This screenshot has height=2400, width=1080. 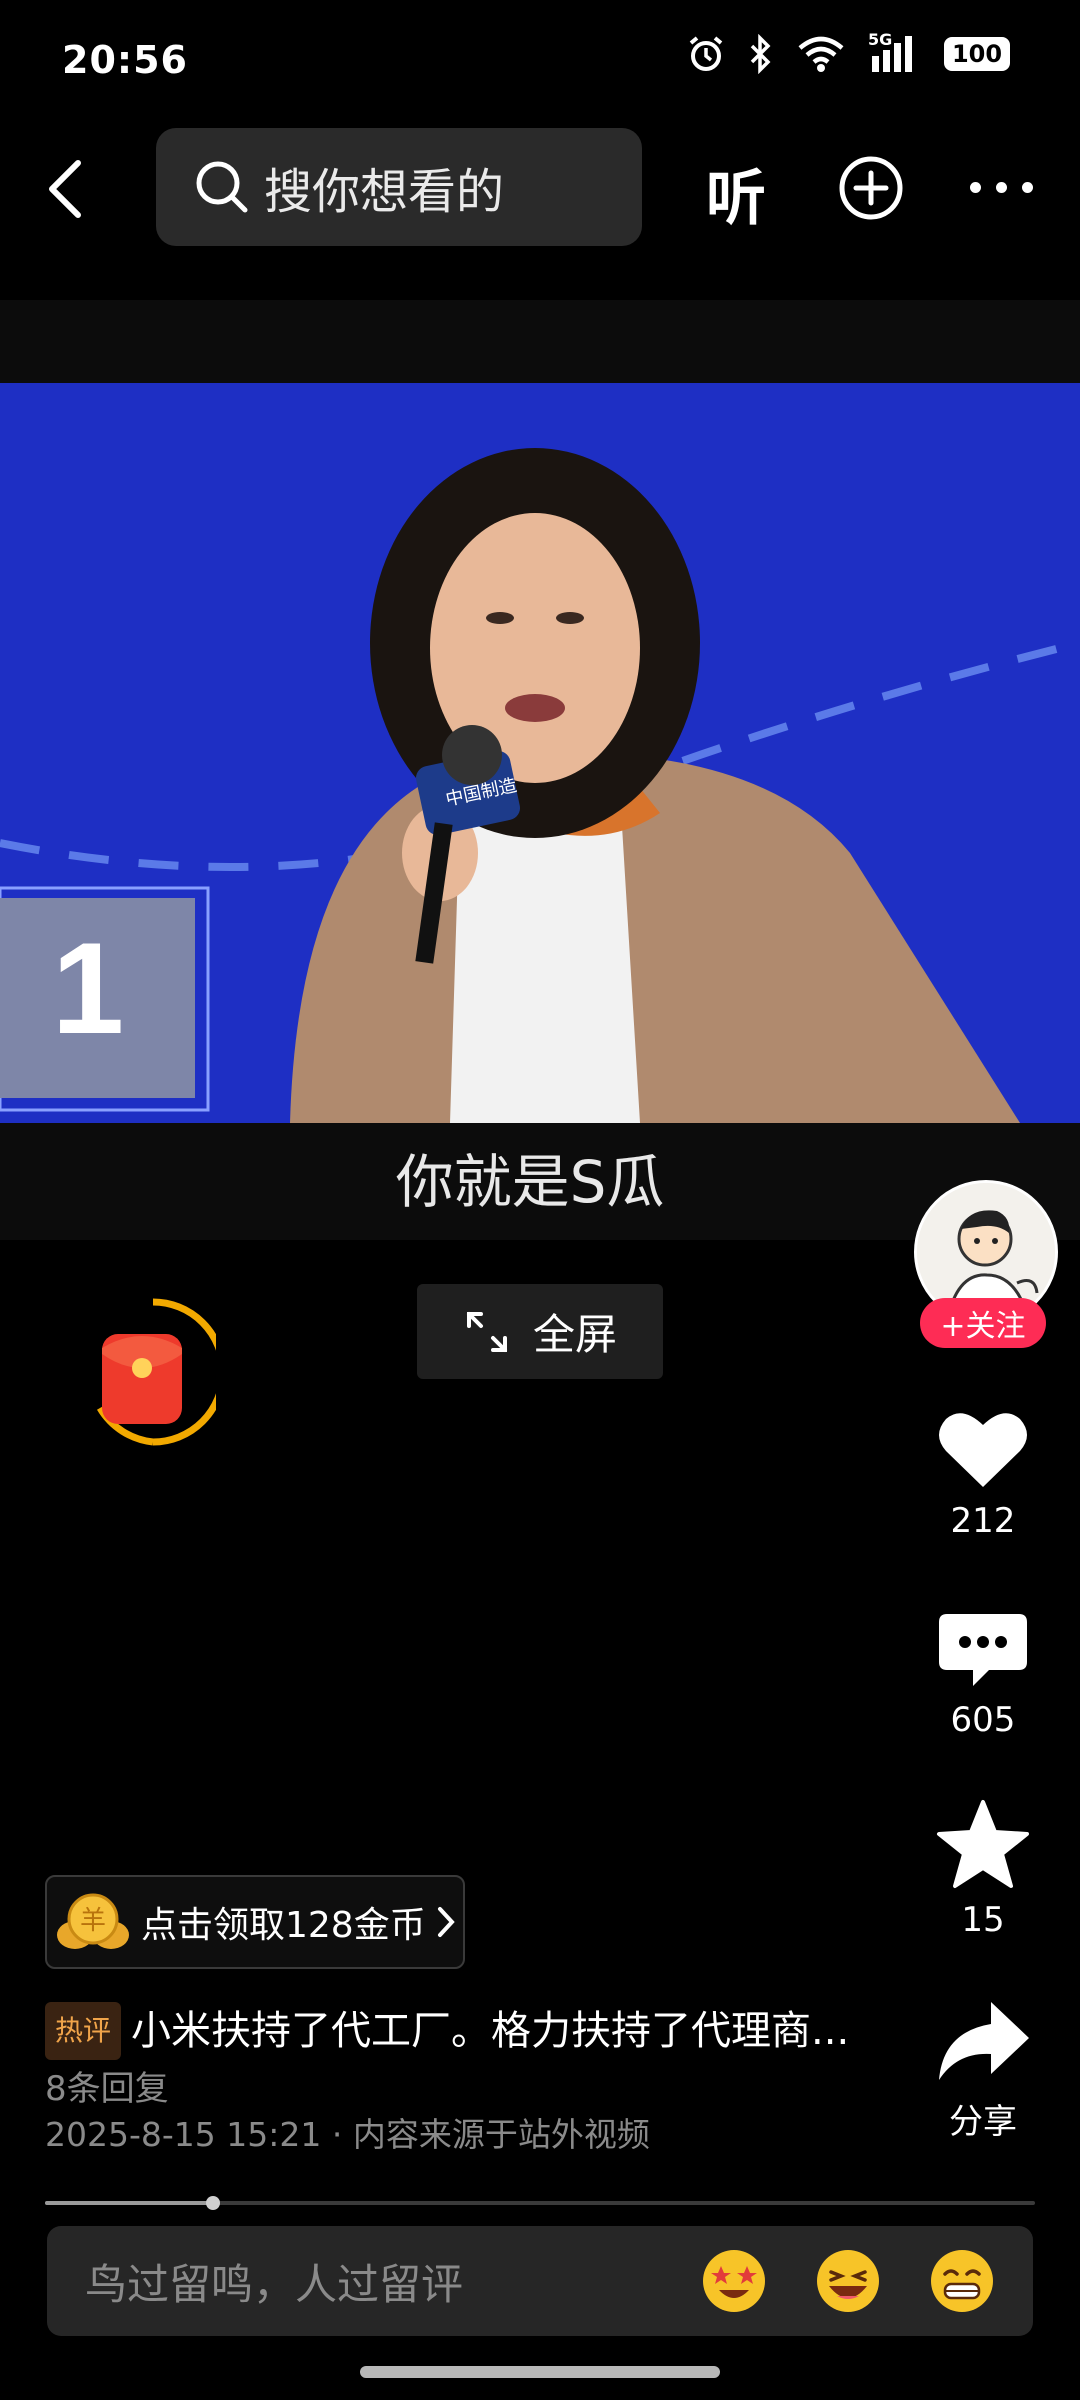 I want to click on chevron-left-icon, so click(x=65, y=189).